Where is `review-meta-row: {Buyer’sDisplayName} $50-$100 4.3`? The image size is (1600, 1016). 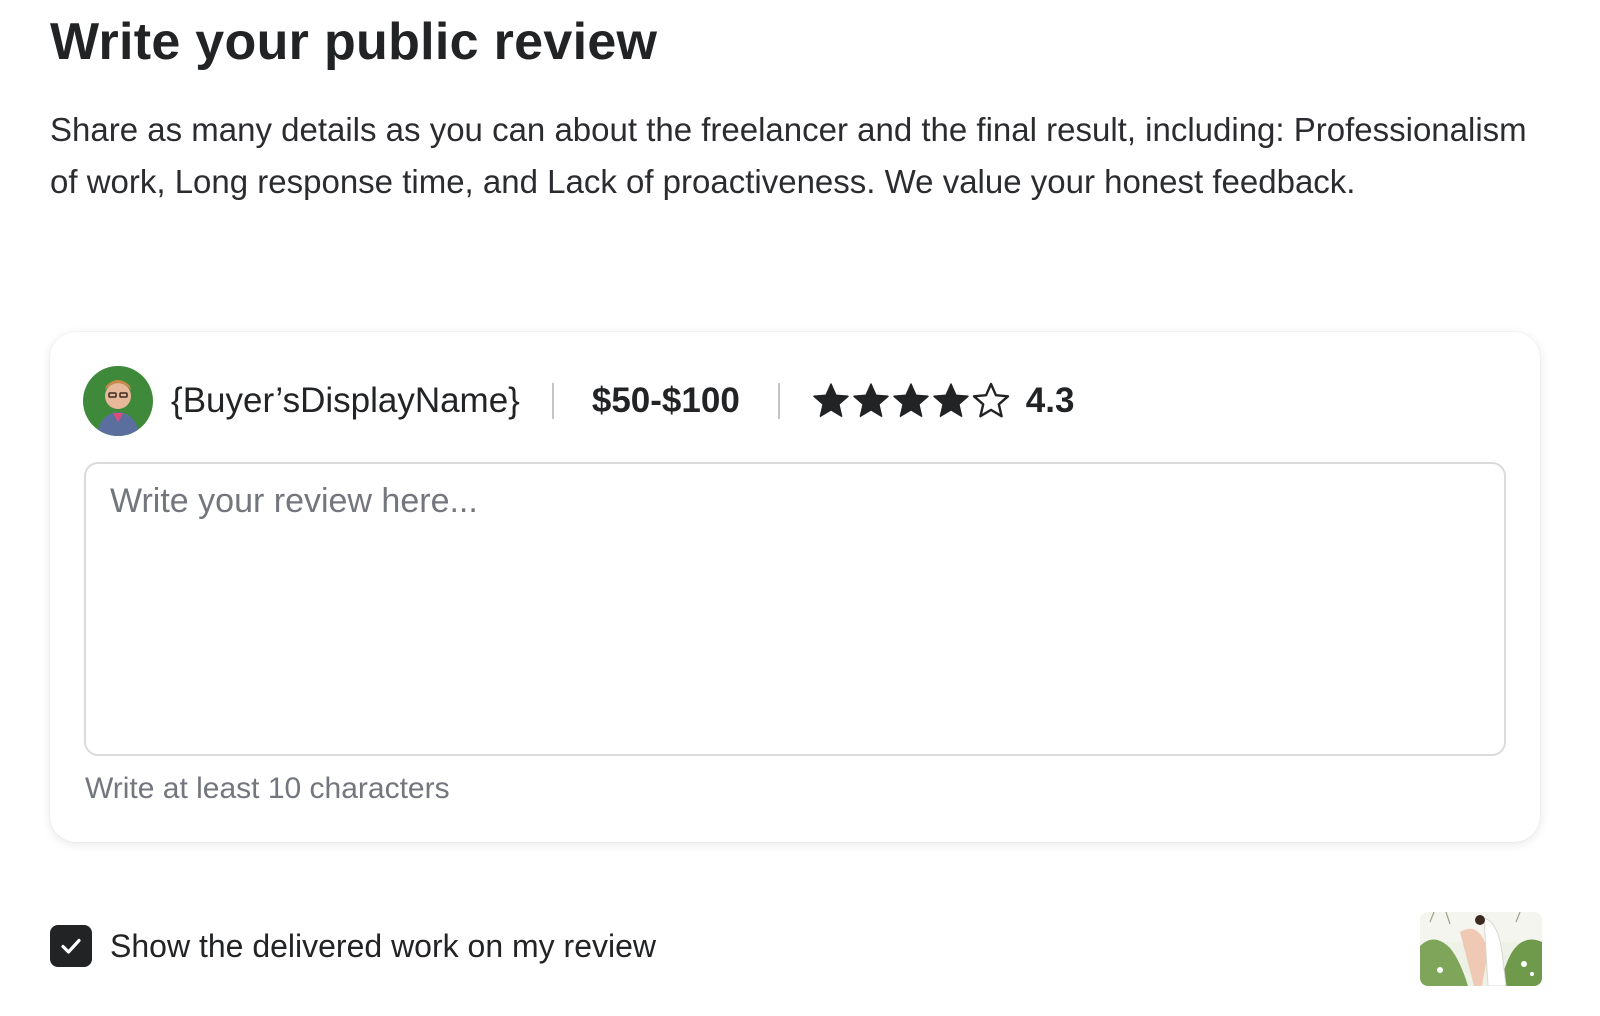 review-meta-row: {Buyer’sDisplayName} $50-$100 4.3 is located at coordinates (578, 401).